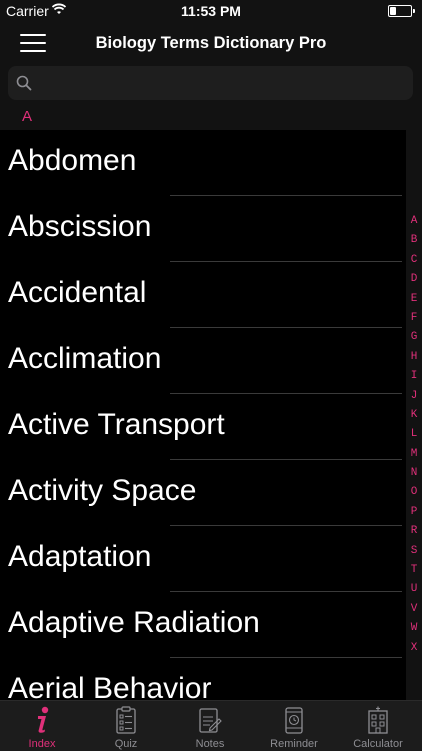 Image resolution: width=422 pixels, height=751 pixels. Describe the element at coordinates (203, 361) in the screenshot. I see `list-item: Acclimation` at that location.